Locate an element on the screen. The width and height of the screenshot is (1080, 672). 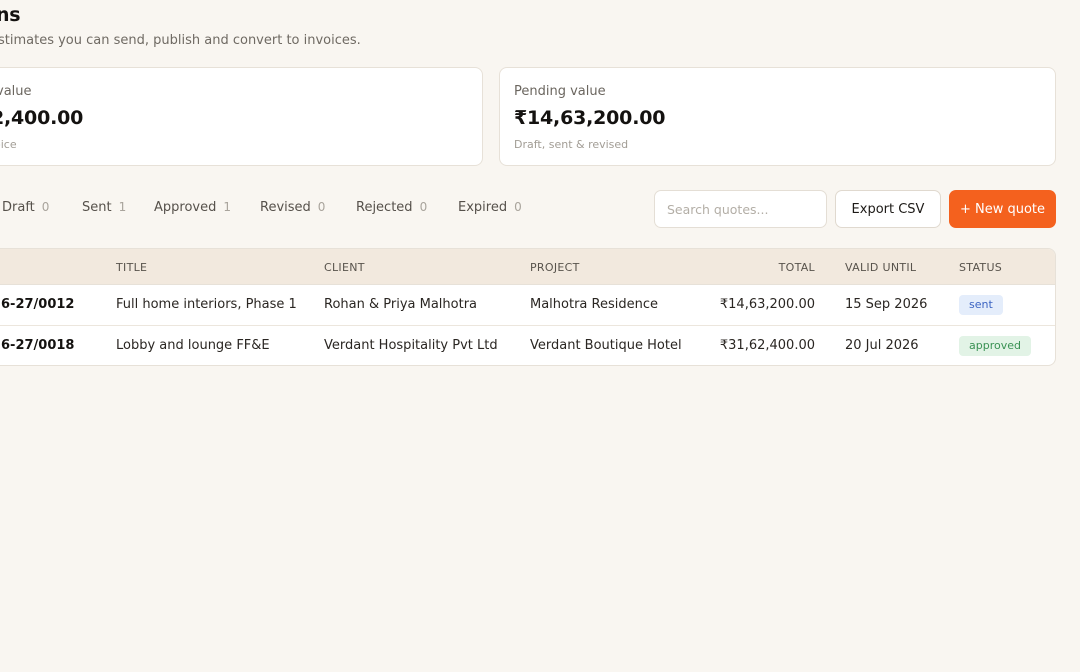
tab-draft: Draft 0 is located at coordinates (25, 207).